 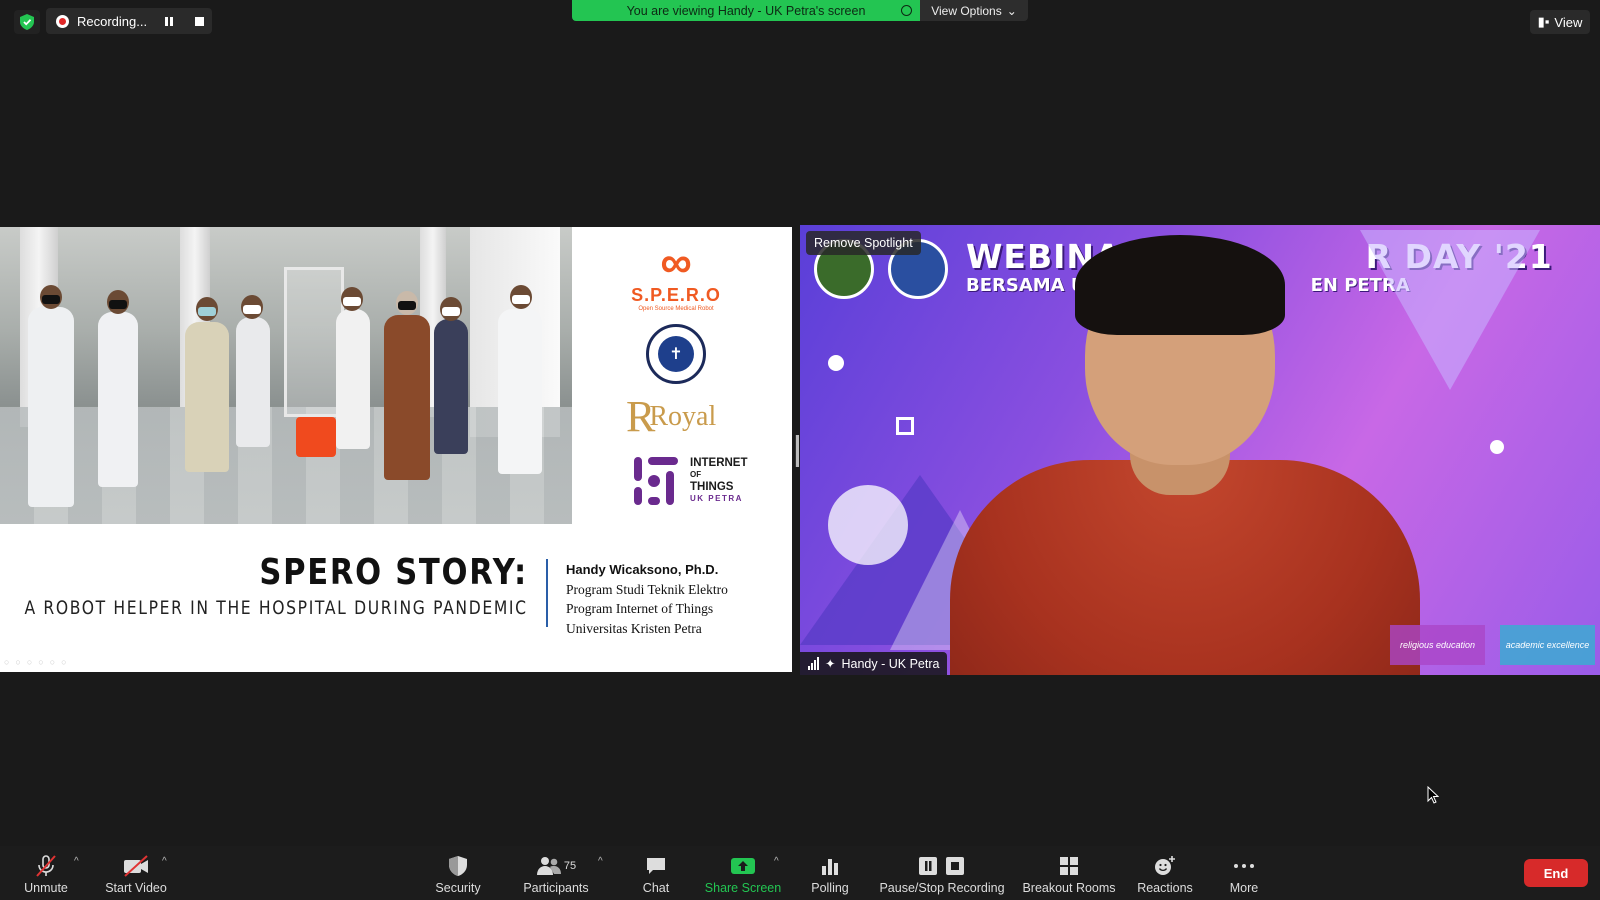 What do you see at coordinates (62, 21) in the screenshot?
I see `recording-dot-icon` at bounding box center [62, 21].